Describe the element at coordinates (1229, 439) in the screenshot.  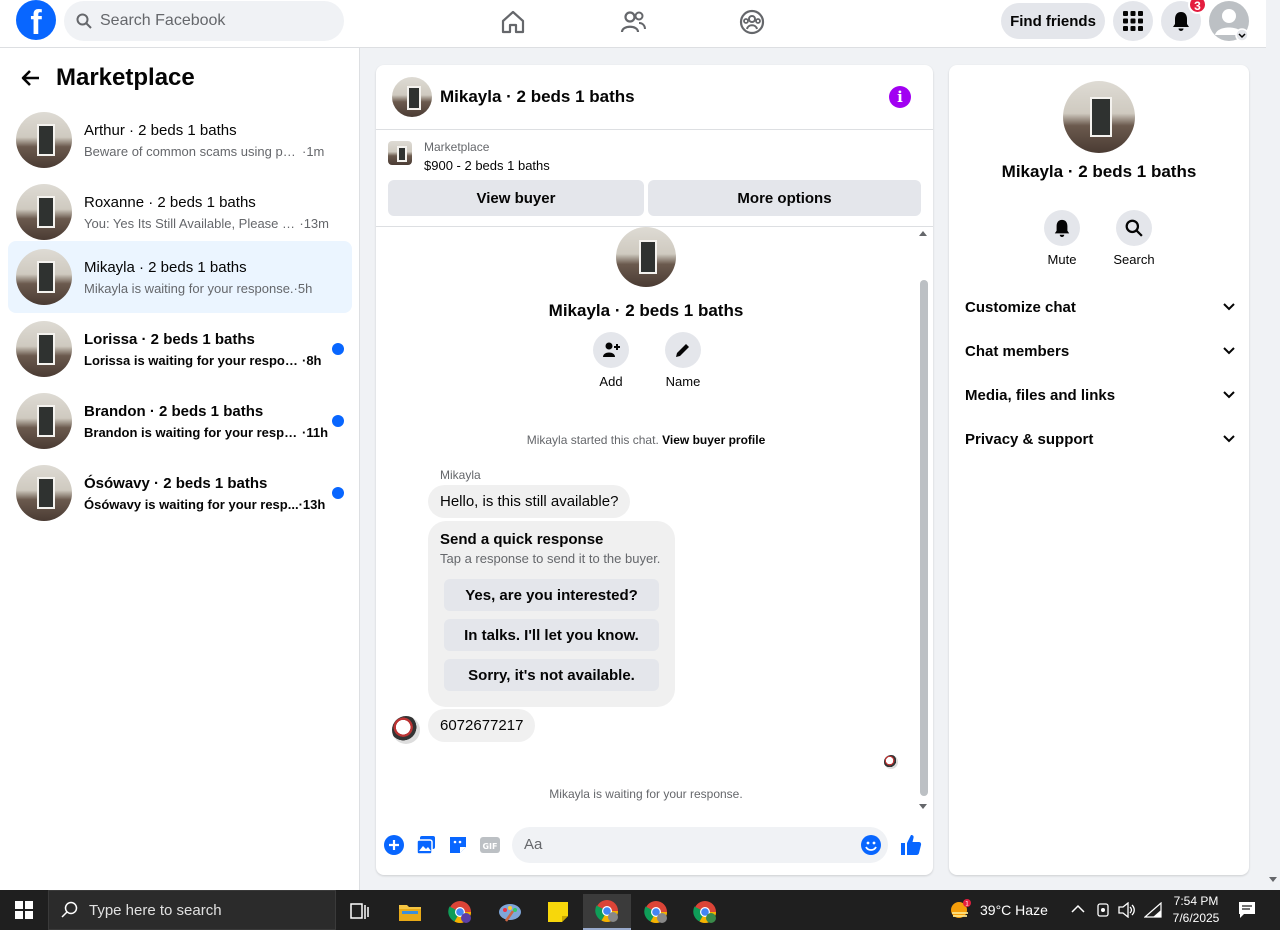
I see `chevron-down-icon` at that location.